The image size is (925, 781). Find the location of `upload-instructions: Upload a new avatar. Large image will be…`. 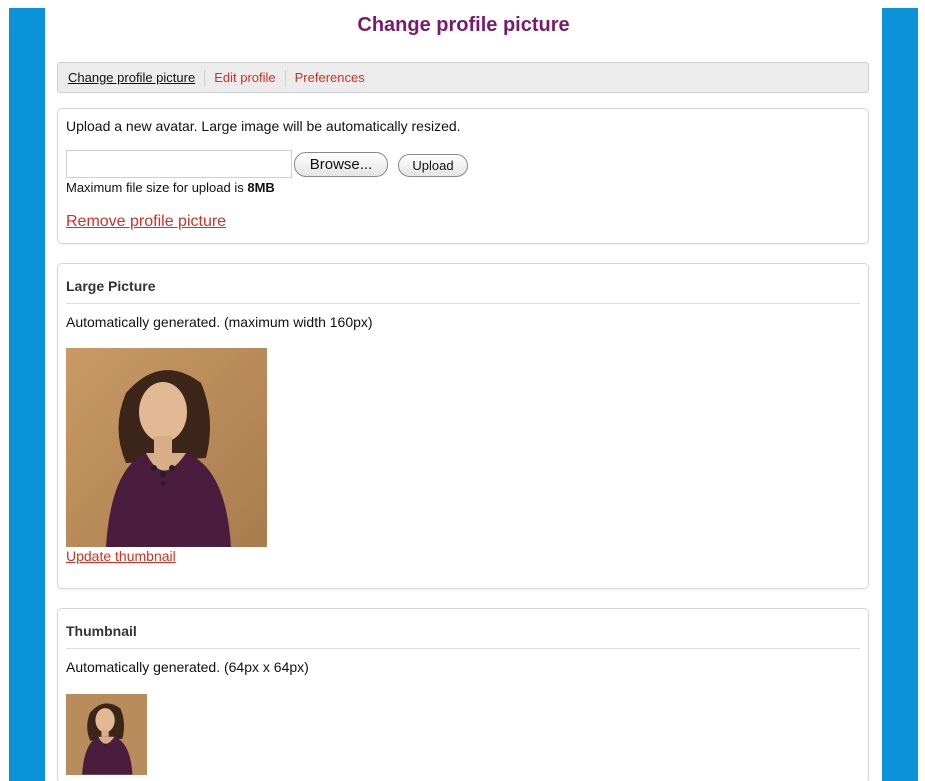

upload-instructions: Upload a new avatar. Large image will be… is located at coordinates (263, 126).